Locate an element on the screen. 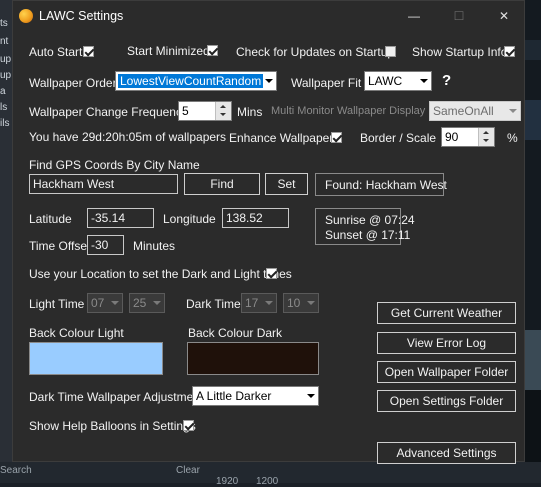 The height and width of the screenshot is (487, 541). dark-adjust-value: A Little Darker is located at coordinates (234, 396).